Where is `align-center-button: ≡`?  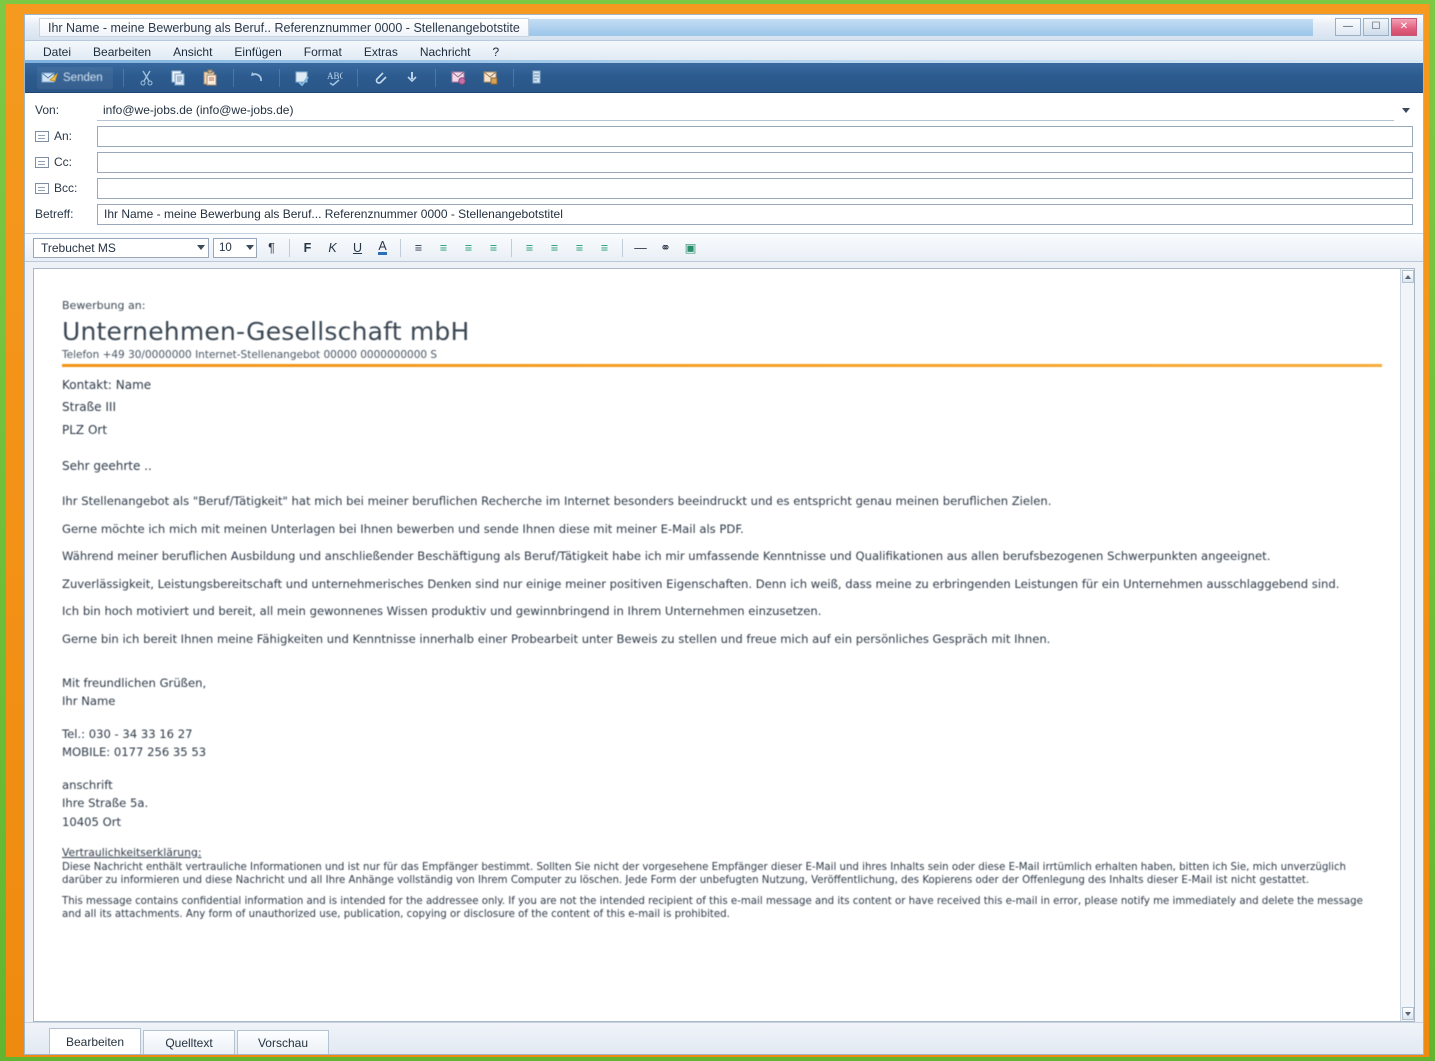
align-center-button: ≡ is located at coordinates (554, 247).